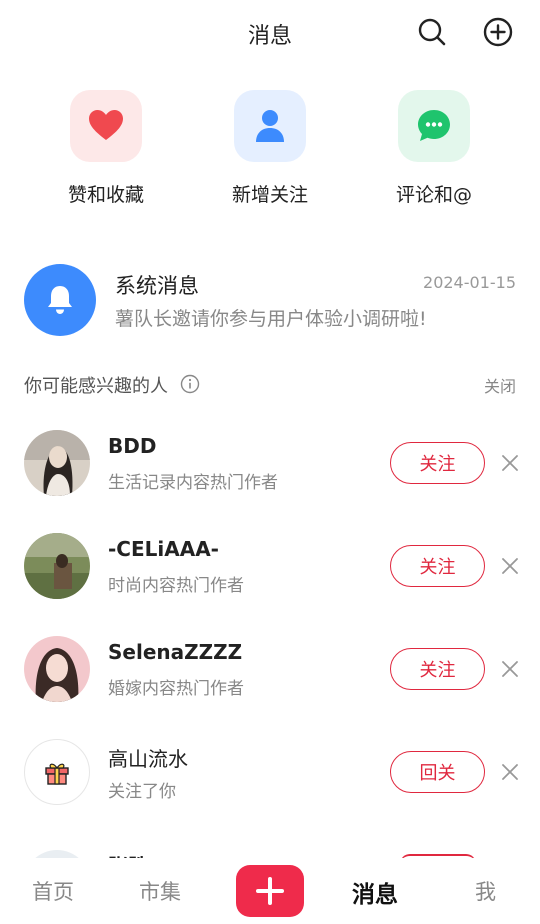 This screenshot has width=540, height=924. I want to click on system-message-date: 2024-01-15, so click(469, 282).